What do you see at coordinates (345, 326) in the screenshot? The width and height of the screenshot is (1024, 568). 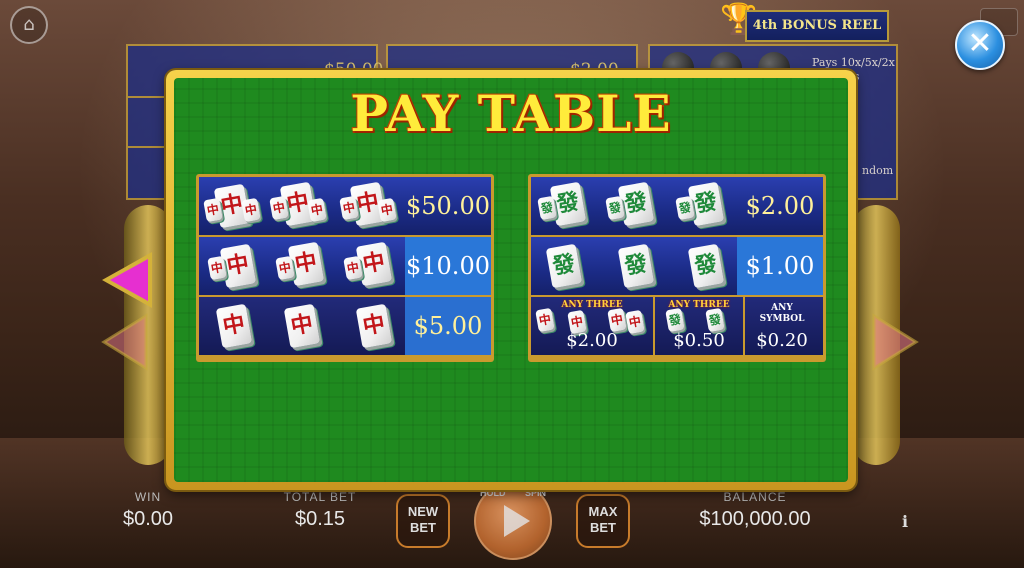 I see `pay-row: 中 中 中 $5.00` at bounding box center [345, 326].